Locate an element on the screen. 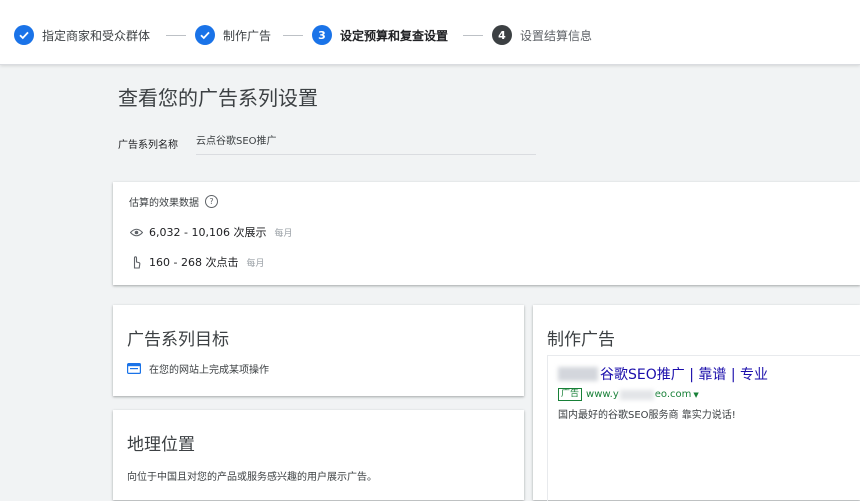 This screenshot has height=501, width=860. step-3: 3 设定预算和复查设置 is located at coordinates (380, 35).